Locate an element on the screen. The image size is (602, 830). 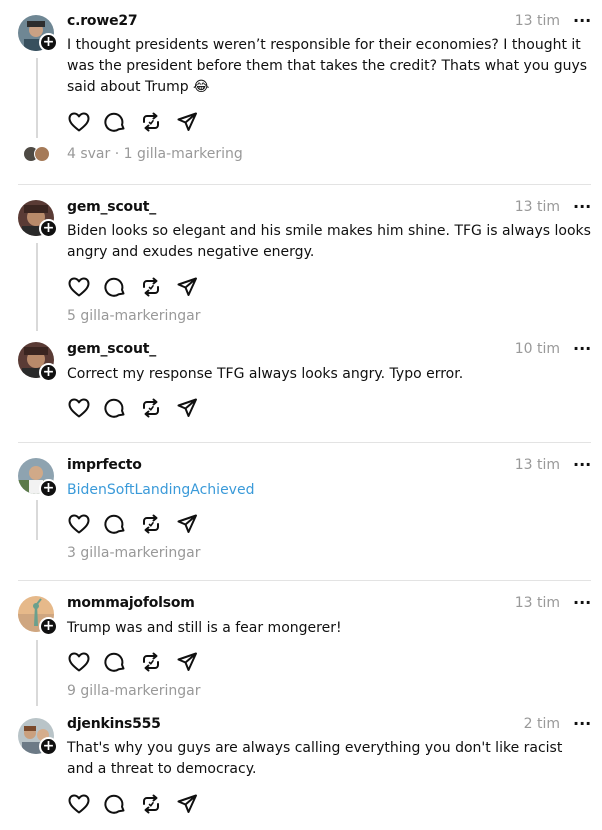
timestamp: 10 tim is located at coordinates (537, 349).